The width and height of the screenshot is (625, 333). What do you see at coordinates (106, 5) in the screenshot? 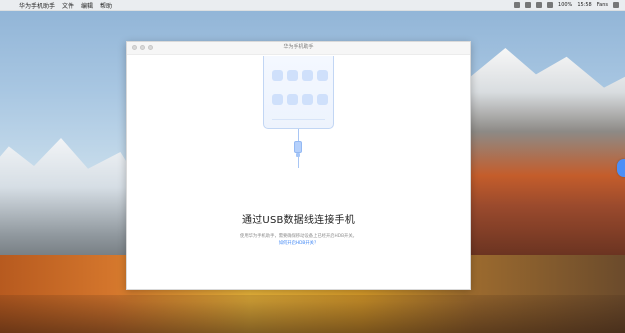
I see `menu-item-help: 帮助` at bounding box center [106, 5].